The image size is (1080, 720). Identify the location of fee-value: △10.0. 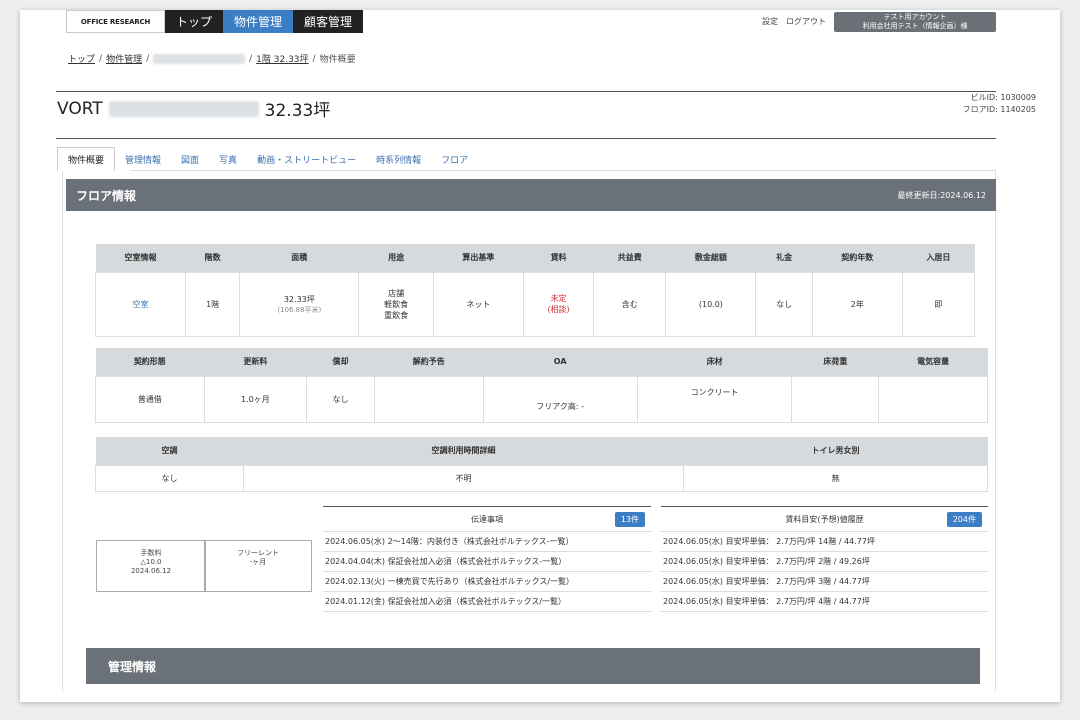
(151, 562).